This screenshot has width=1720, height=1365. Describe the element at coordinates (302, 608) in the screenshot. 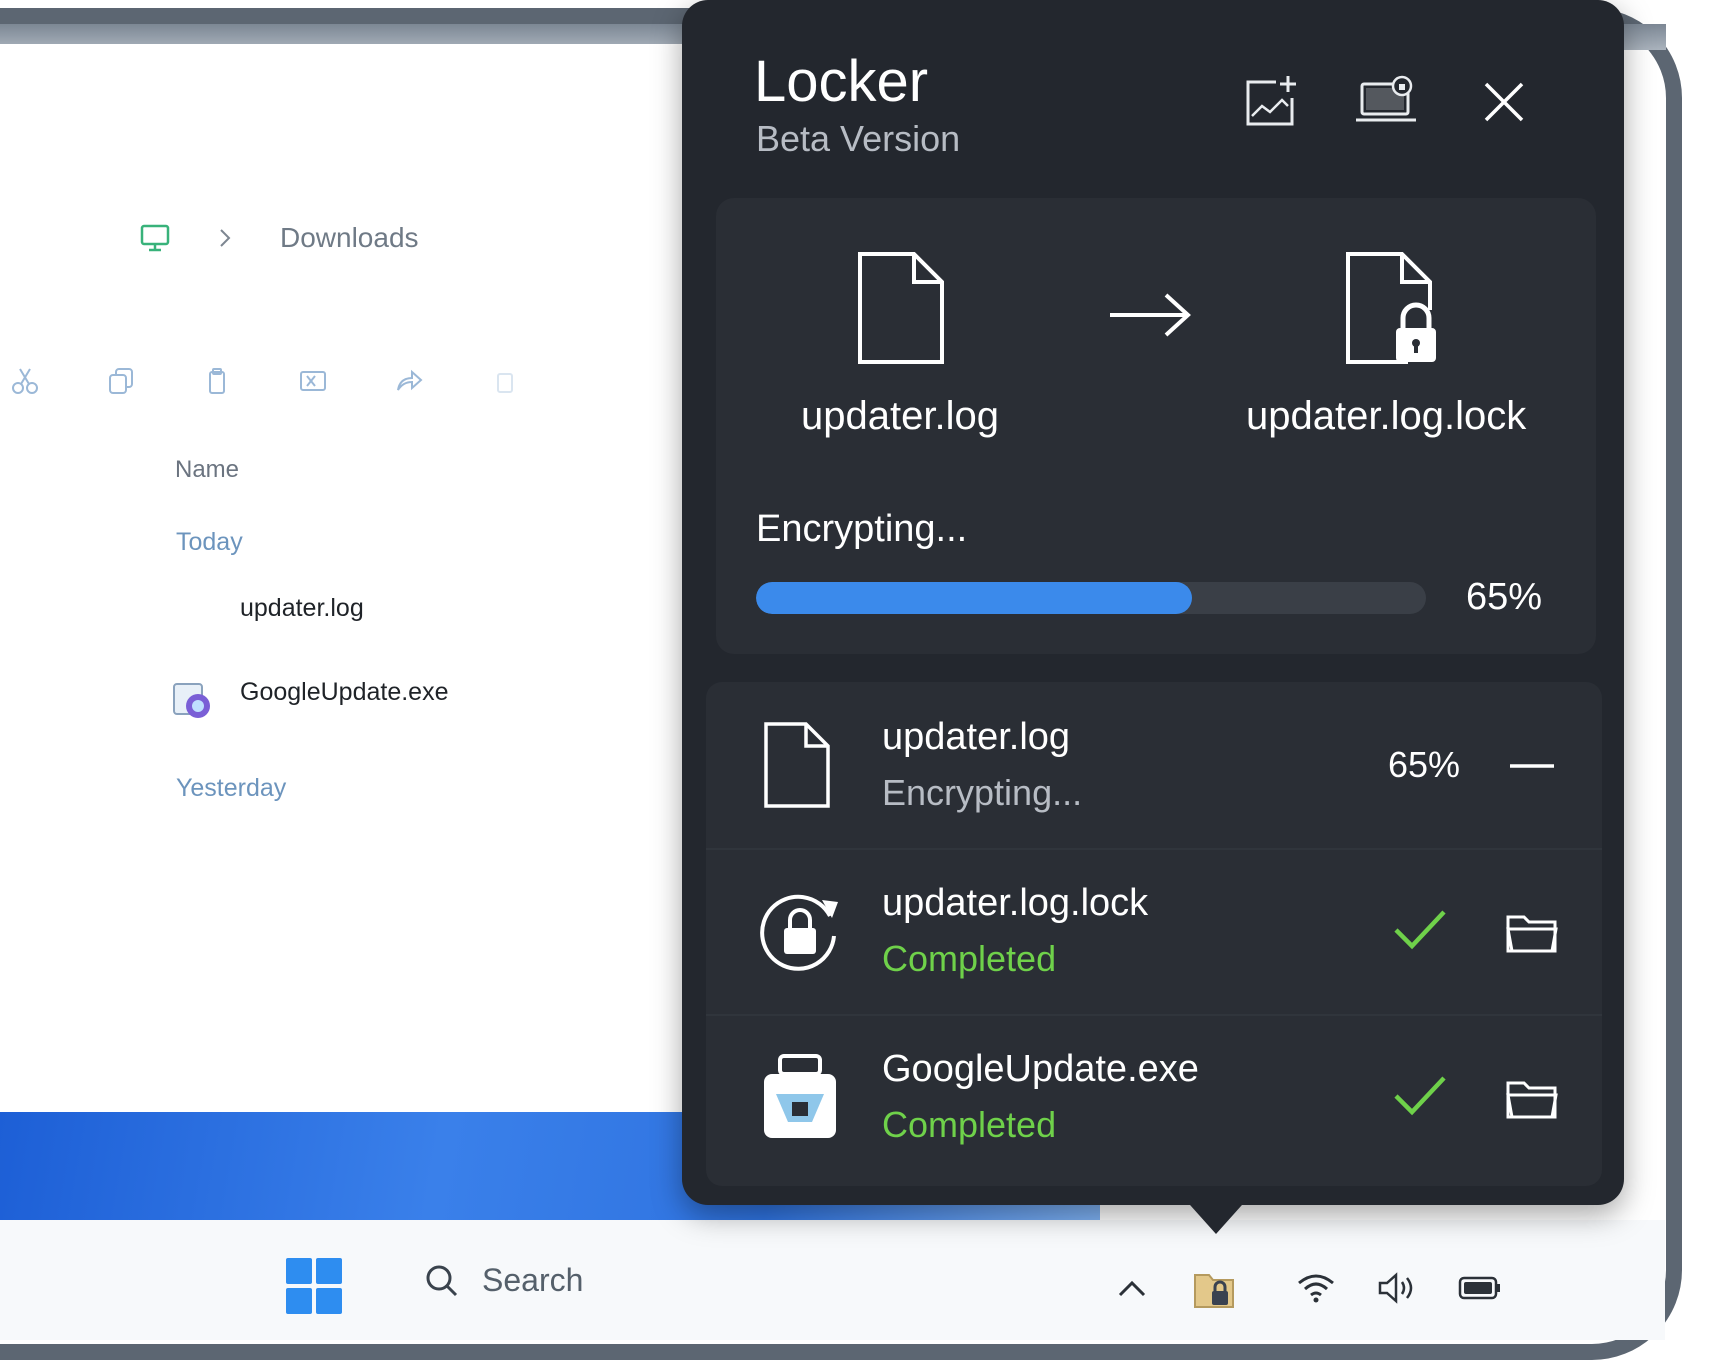

I see `file-updater-log: updater.log` at that location.